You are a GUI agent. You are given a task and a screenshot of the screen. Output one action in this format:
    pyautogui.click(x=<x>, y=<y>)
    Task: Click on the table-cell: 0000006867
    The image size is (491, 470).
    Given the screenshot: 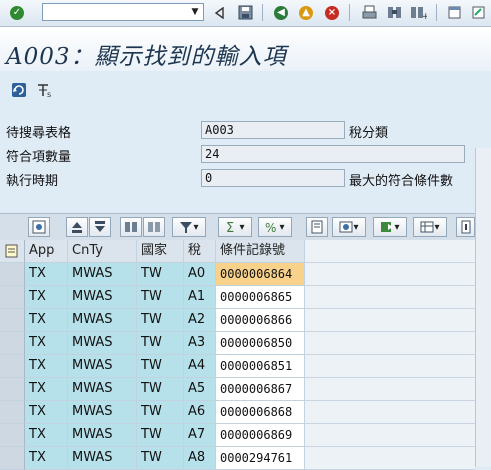 What is the action you would take?
    pyautogui.click(x=260, y=389)
    